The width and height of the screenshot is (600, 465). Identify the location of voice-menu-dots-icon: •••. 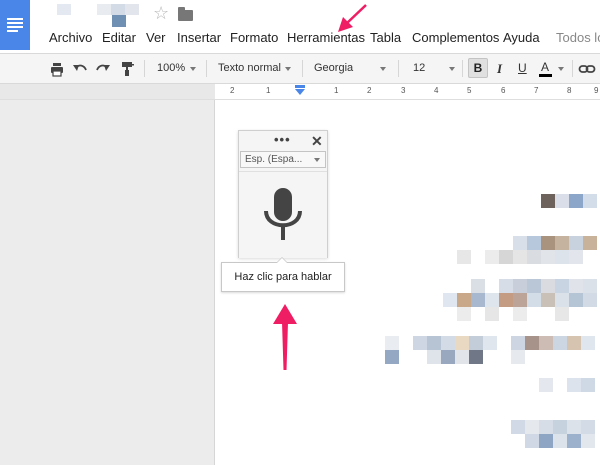
(282, 140).